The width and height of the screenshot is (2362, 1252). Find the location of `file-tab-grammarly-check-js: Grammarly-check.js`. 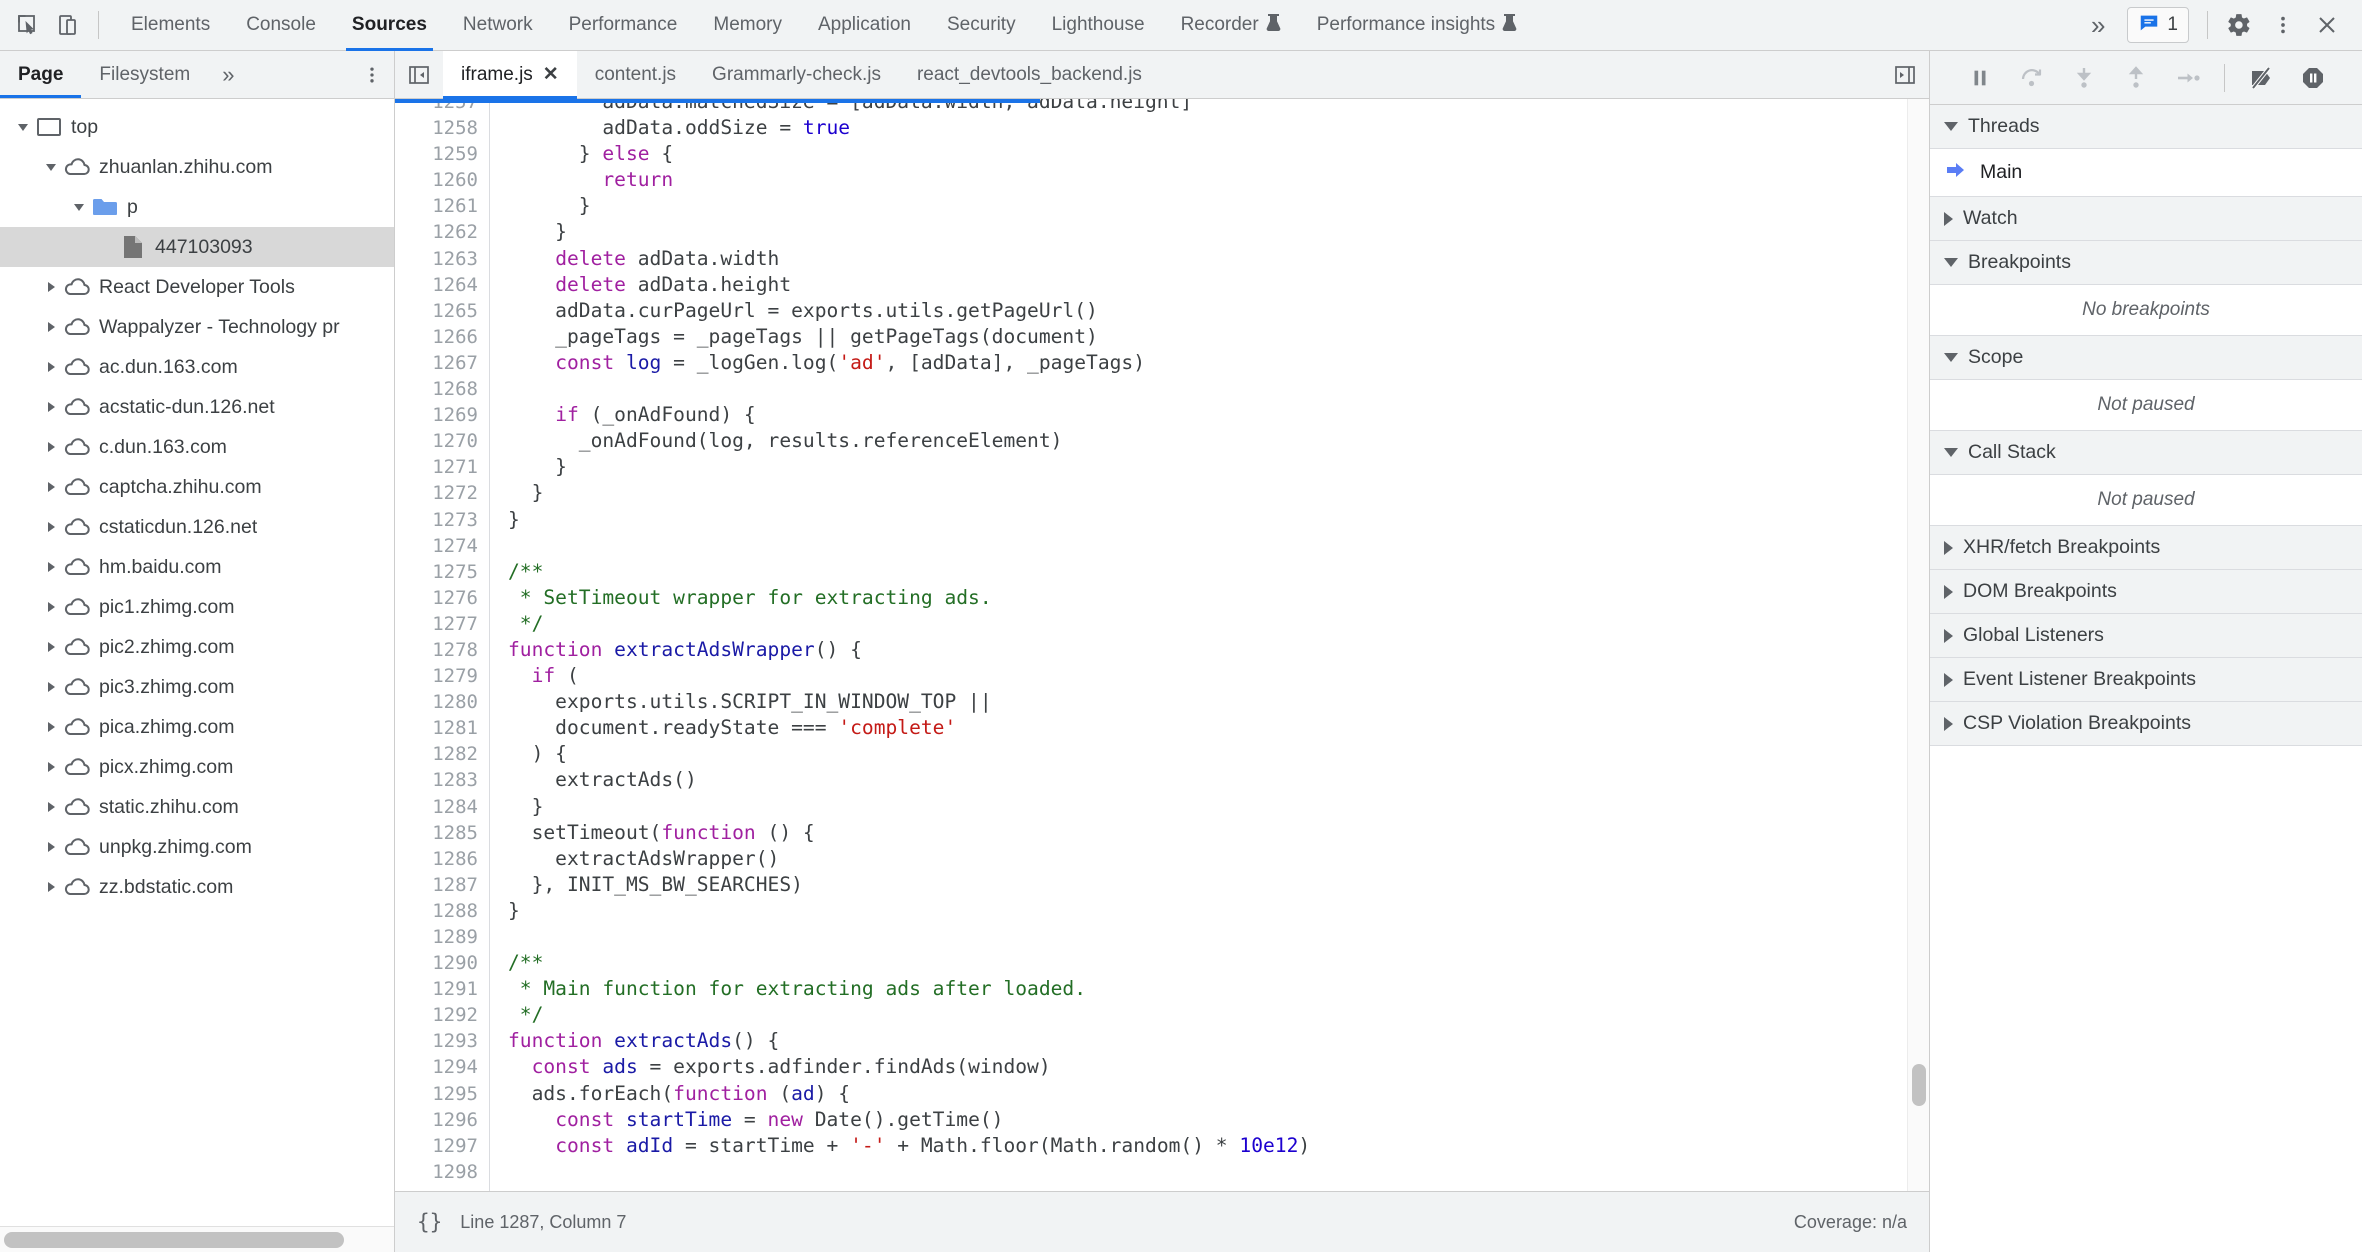

file-tab-grammarly-check-js: Grammarly-check.js is located at coordinates (796, 74).